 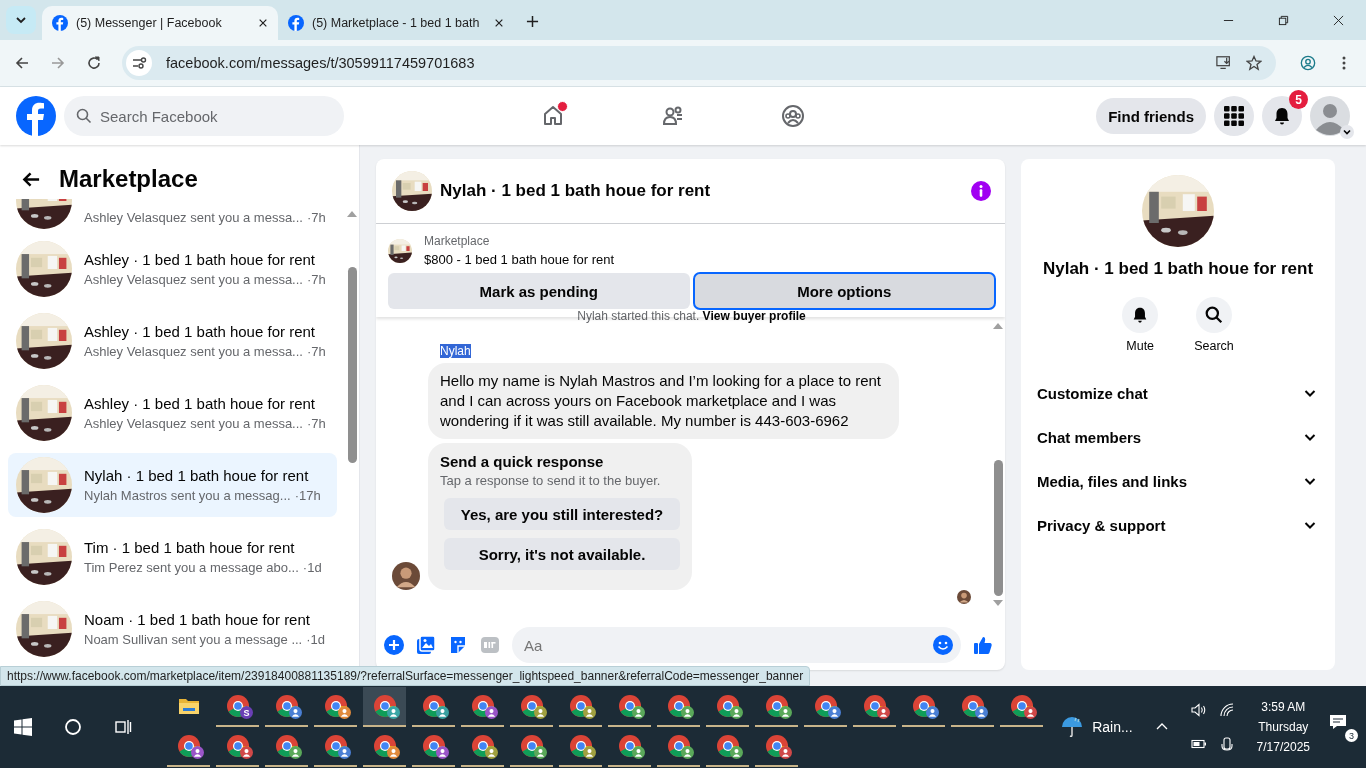 What do you see at coordinates (1101, 525) in the screenshot?
I see `section-title: Privacy & support` at bounding box center [1101, 525].